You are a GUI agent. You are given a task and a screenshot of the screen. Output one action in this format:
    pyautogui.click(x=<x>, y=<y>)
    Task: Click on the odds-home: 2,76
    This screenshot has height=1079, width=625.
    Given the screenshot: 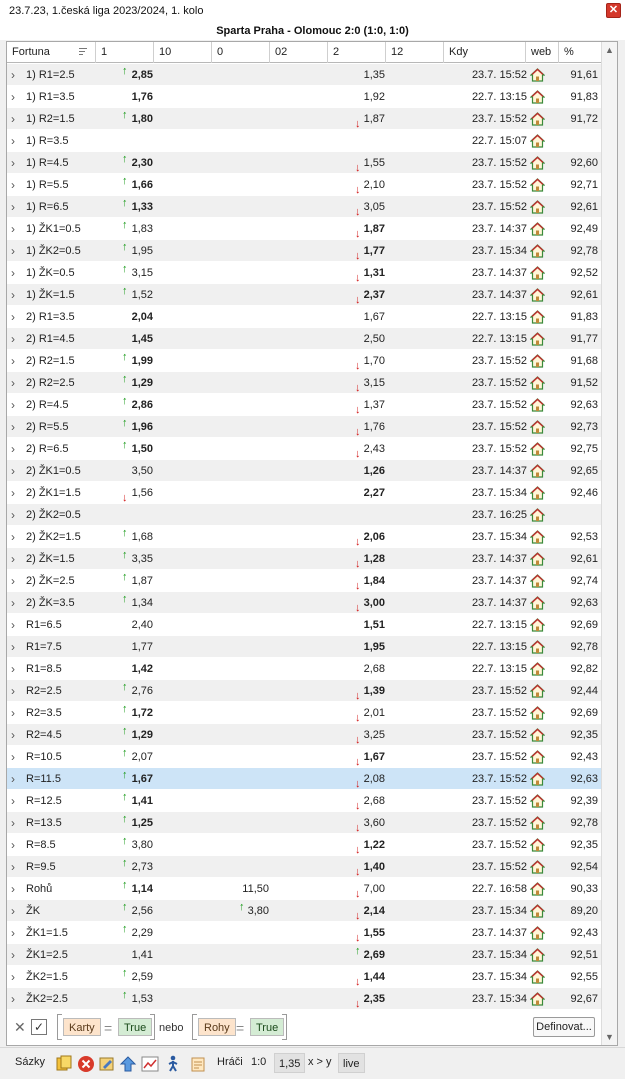 What is the action you would take?
    pyautogui.click(x=128, y=691)
    